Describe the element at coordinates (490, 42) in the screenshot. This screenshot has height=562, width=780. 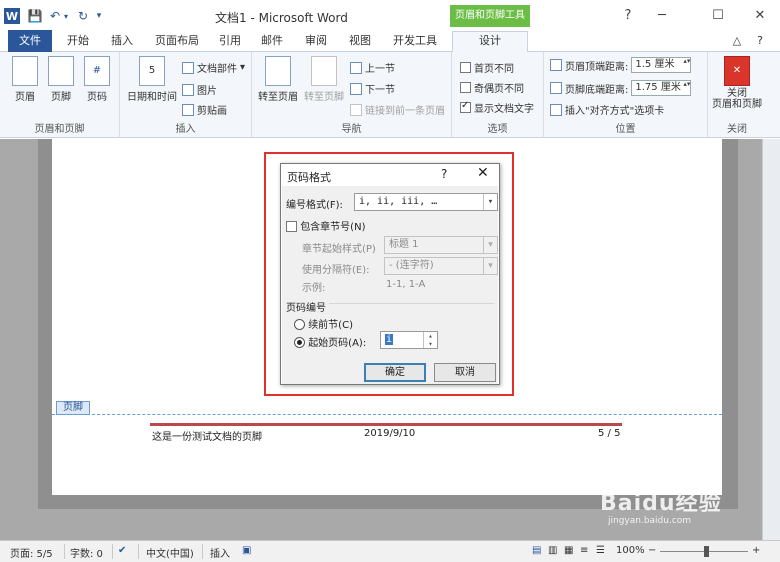
I see `tab-design: 设计` at that location.